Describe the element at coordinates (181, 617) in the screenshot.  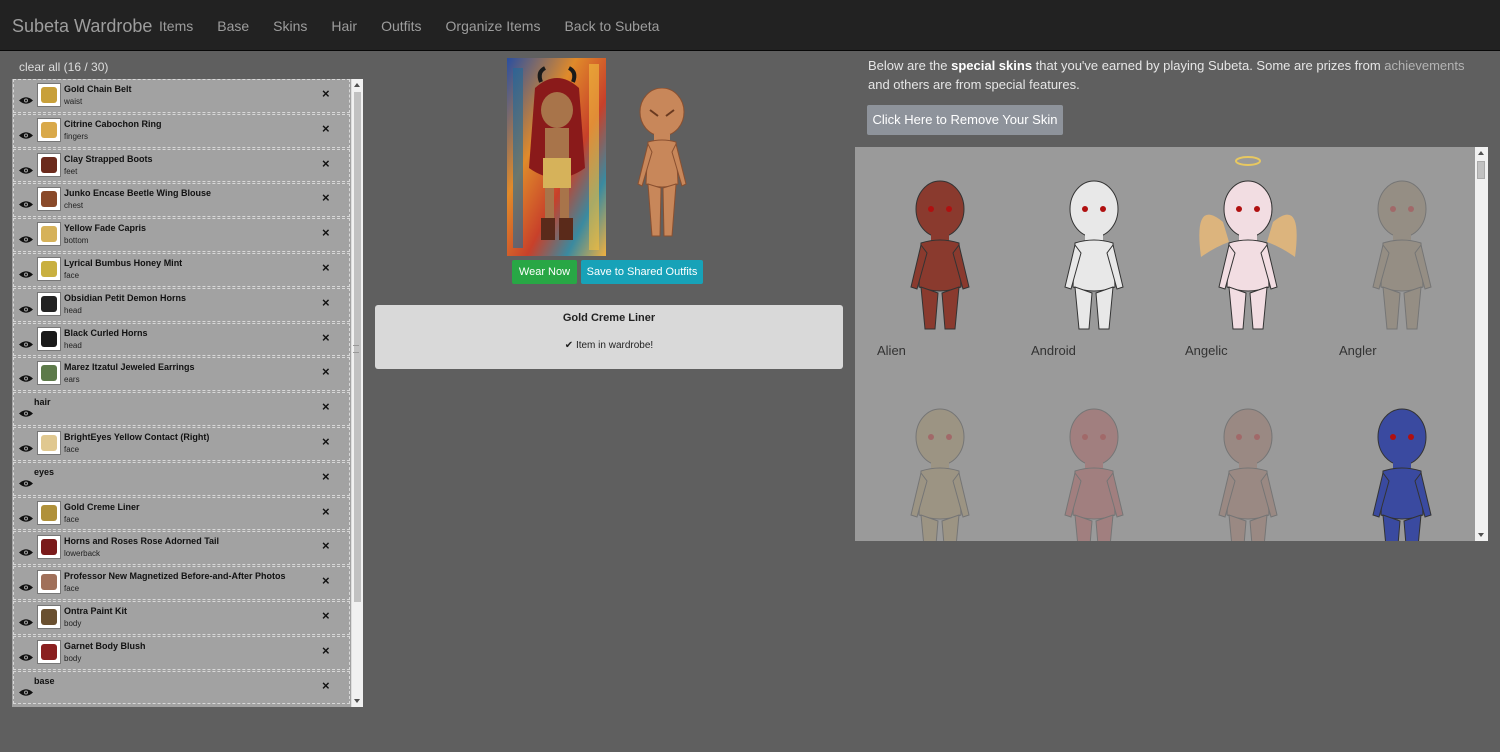
I see `wardrobe-item-row: Ontra Paint Kit body ×` at that location.